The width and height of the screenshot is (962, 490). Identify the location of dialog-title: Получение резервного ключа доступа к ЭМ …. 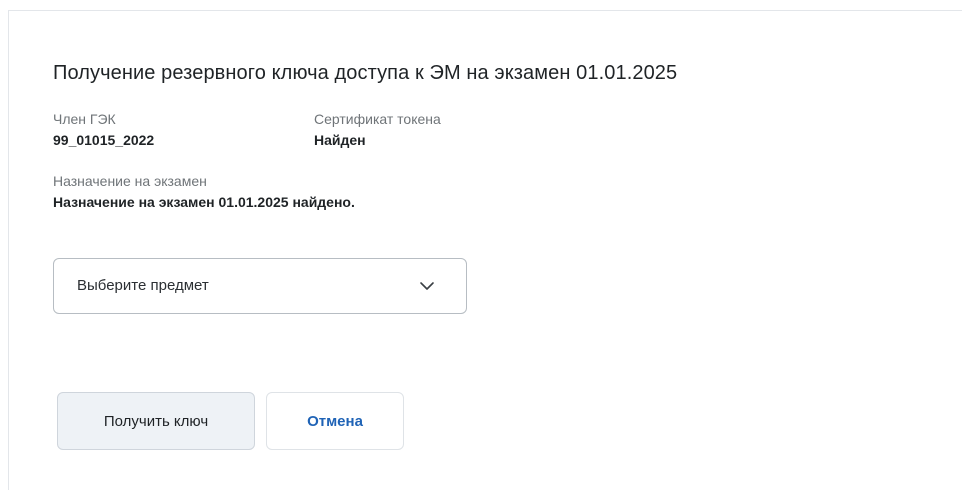
(365, 73).